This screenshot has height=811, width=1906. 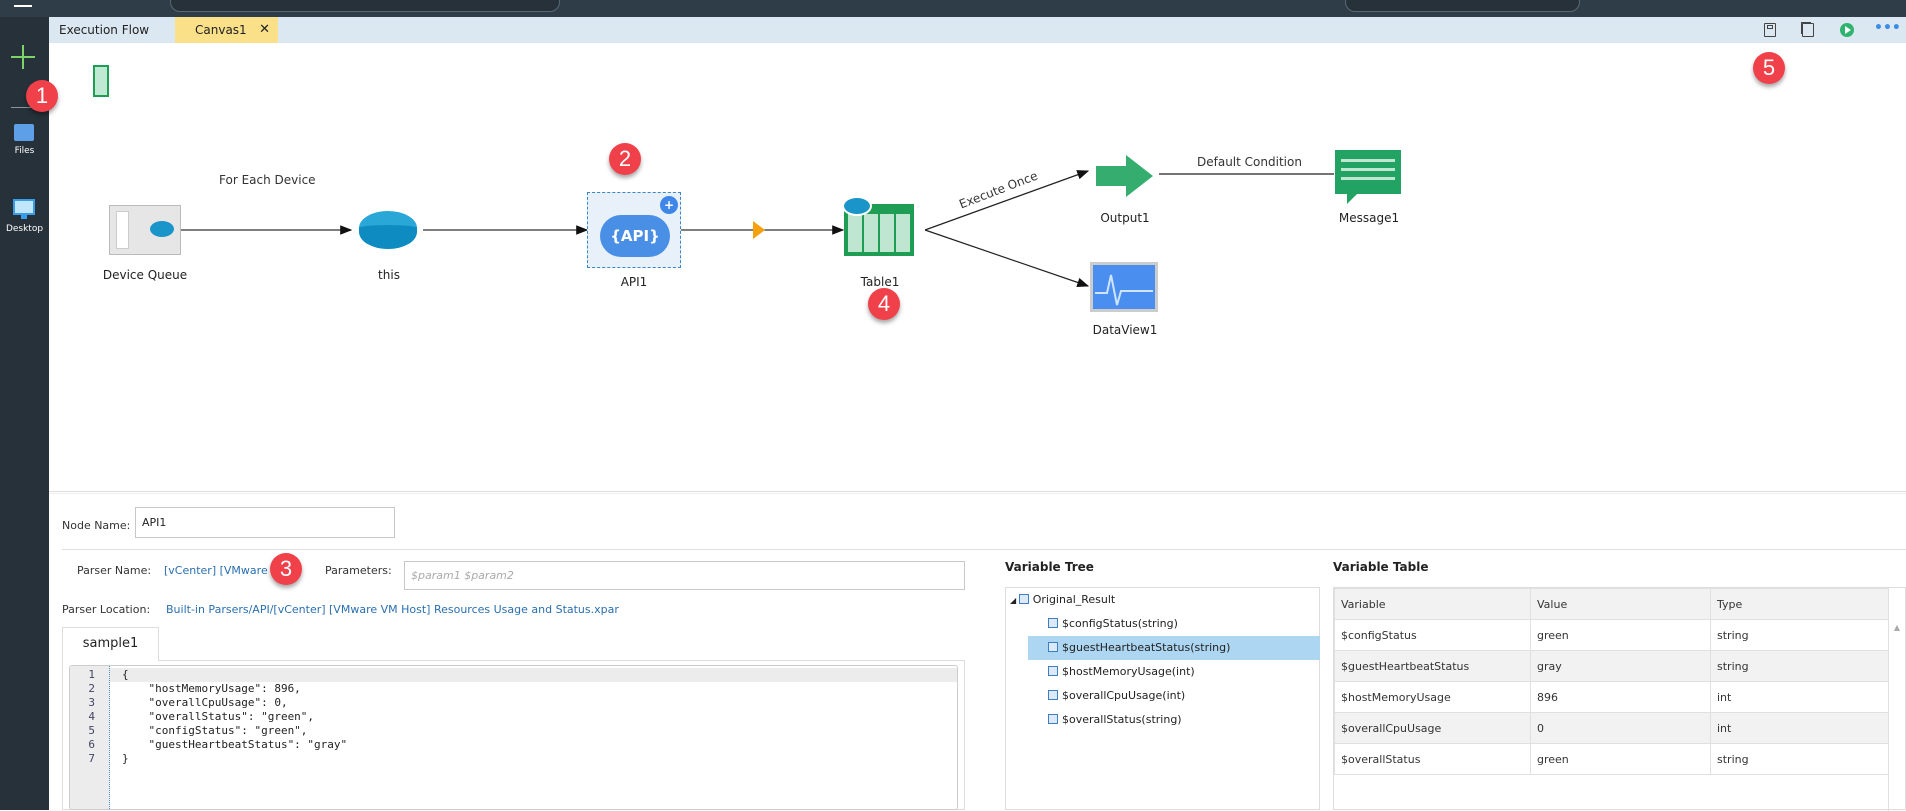 I want to click on tab-bar: Execution Flow Canvas1 ✕ •••, so click(x=977, y=30).